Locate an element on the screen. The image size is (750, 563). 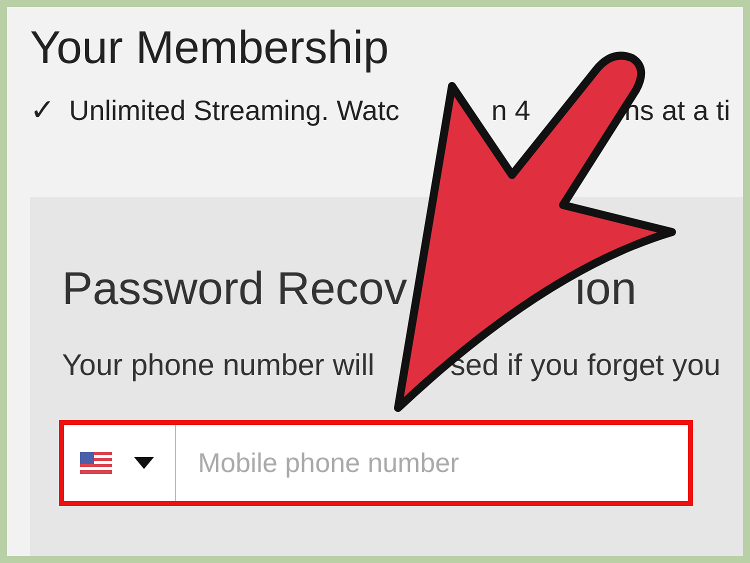
flag-icon is located at coordinates (96, 463).